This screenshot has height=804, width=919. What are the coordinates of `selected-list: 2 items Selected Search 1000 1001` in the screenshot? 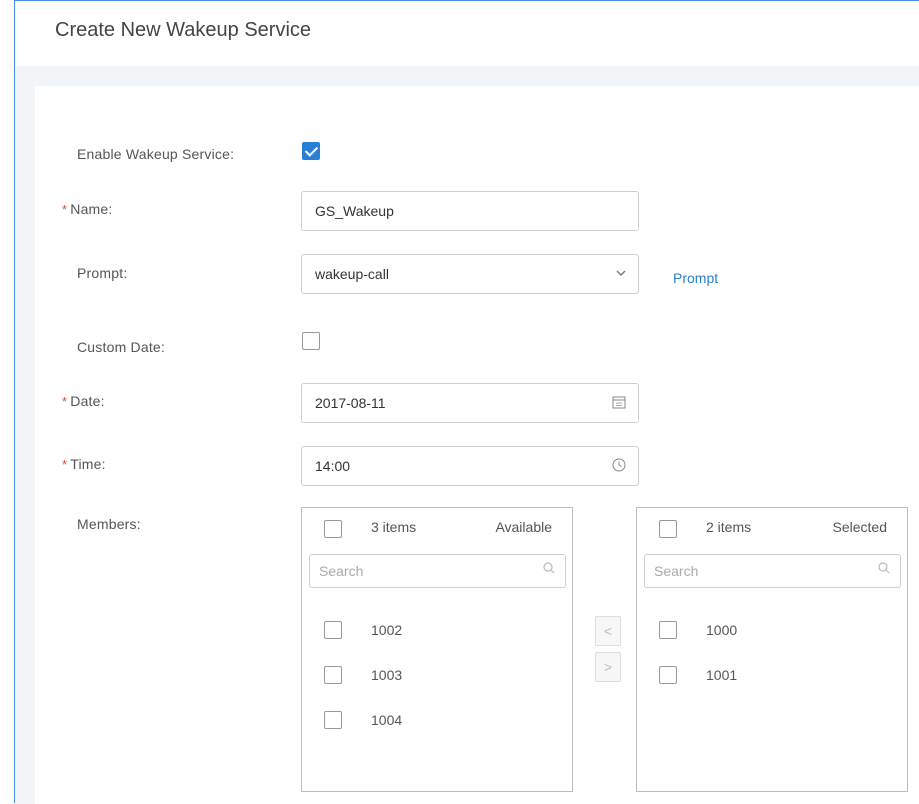 It's located at (772, 649).